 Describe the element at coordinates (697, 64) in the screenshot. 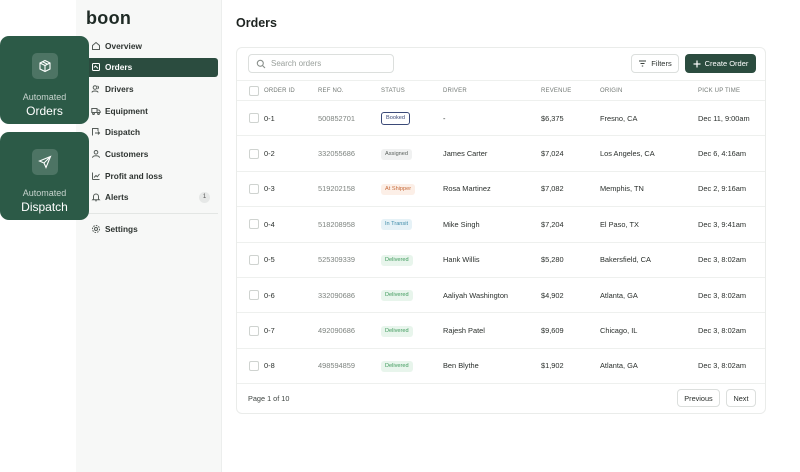

I see `plus-icon` at that location.